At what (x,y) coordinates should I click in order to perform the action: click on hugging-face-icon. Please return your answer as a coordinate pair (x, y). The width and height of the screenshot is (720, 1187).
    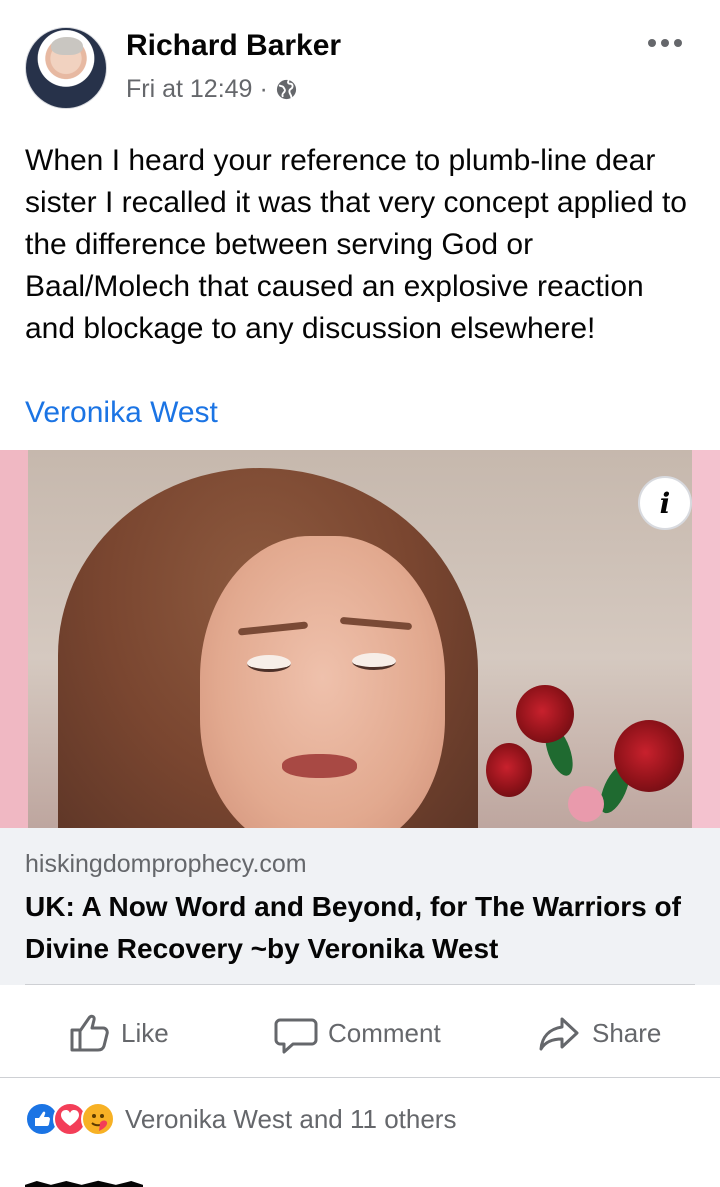
    Looking at the image, I should click on (98, 1119).